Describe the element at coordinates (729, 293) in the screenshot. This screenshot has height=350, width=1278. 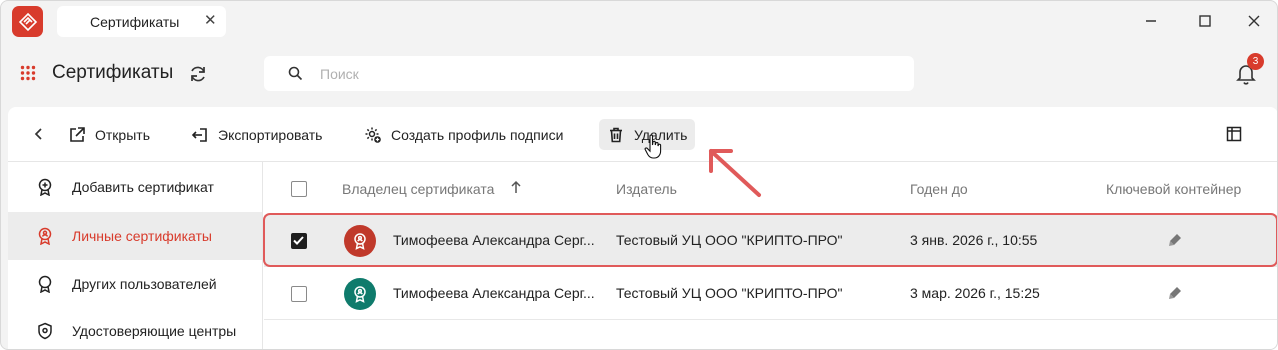
I see `issuer-cell: Тестовый УЦ ООО "КРИПТО-ПРО"` at that location.